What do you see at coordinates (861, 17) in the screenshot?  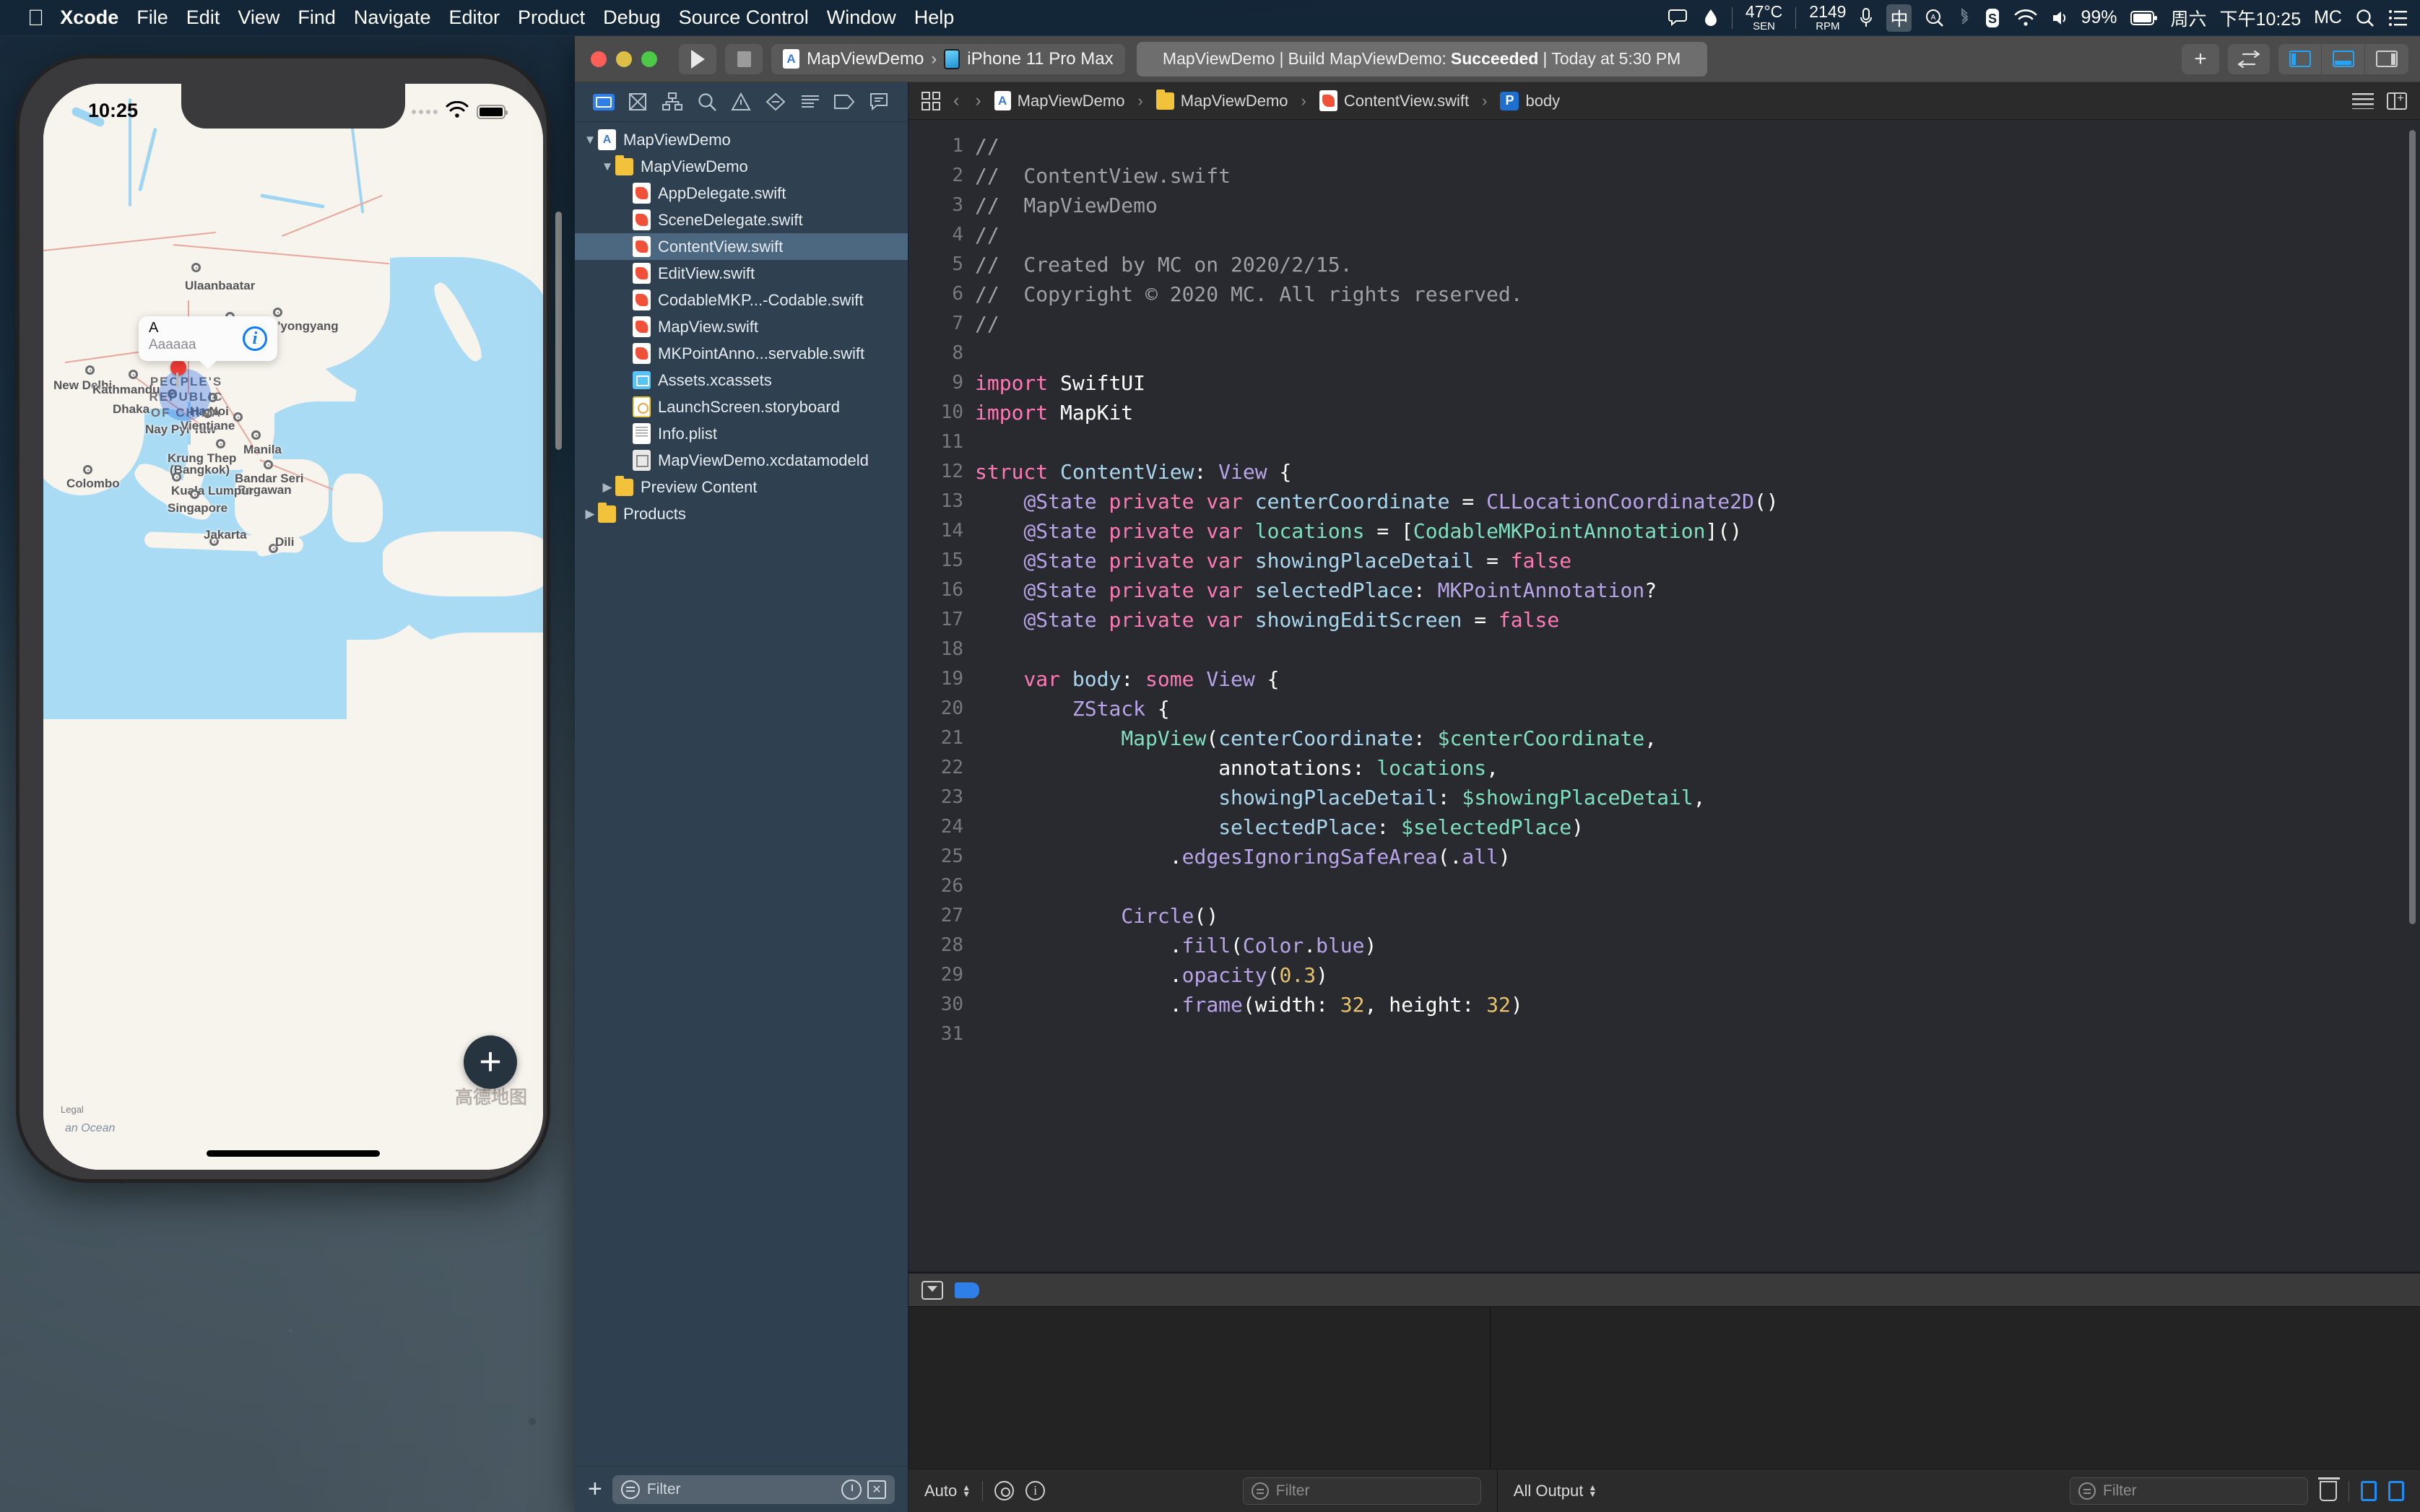 I see `menu-item-window: Window` at bounding box center [861, 17].